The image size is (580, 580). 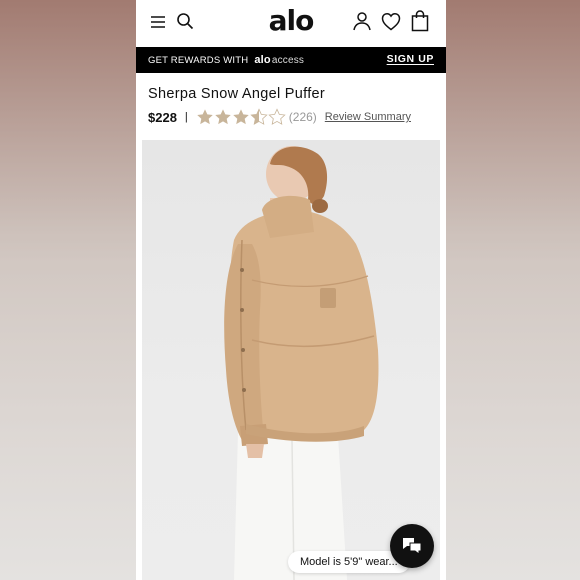 I want to click on review-summary-link: Review Summary, so click(x=368, y=117).